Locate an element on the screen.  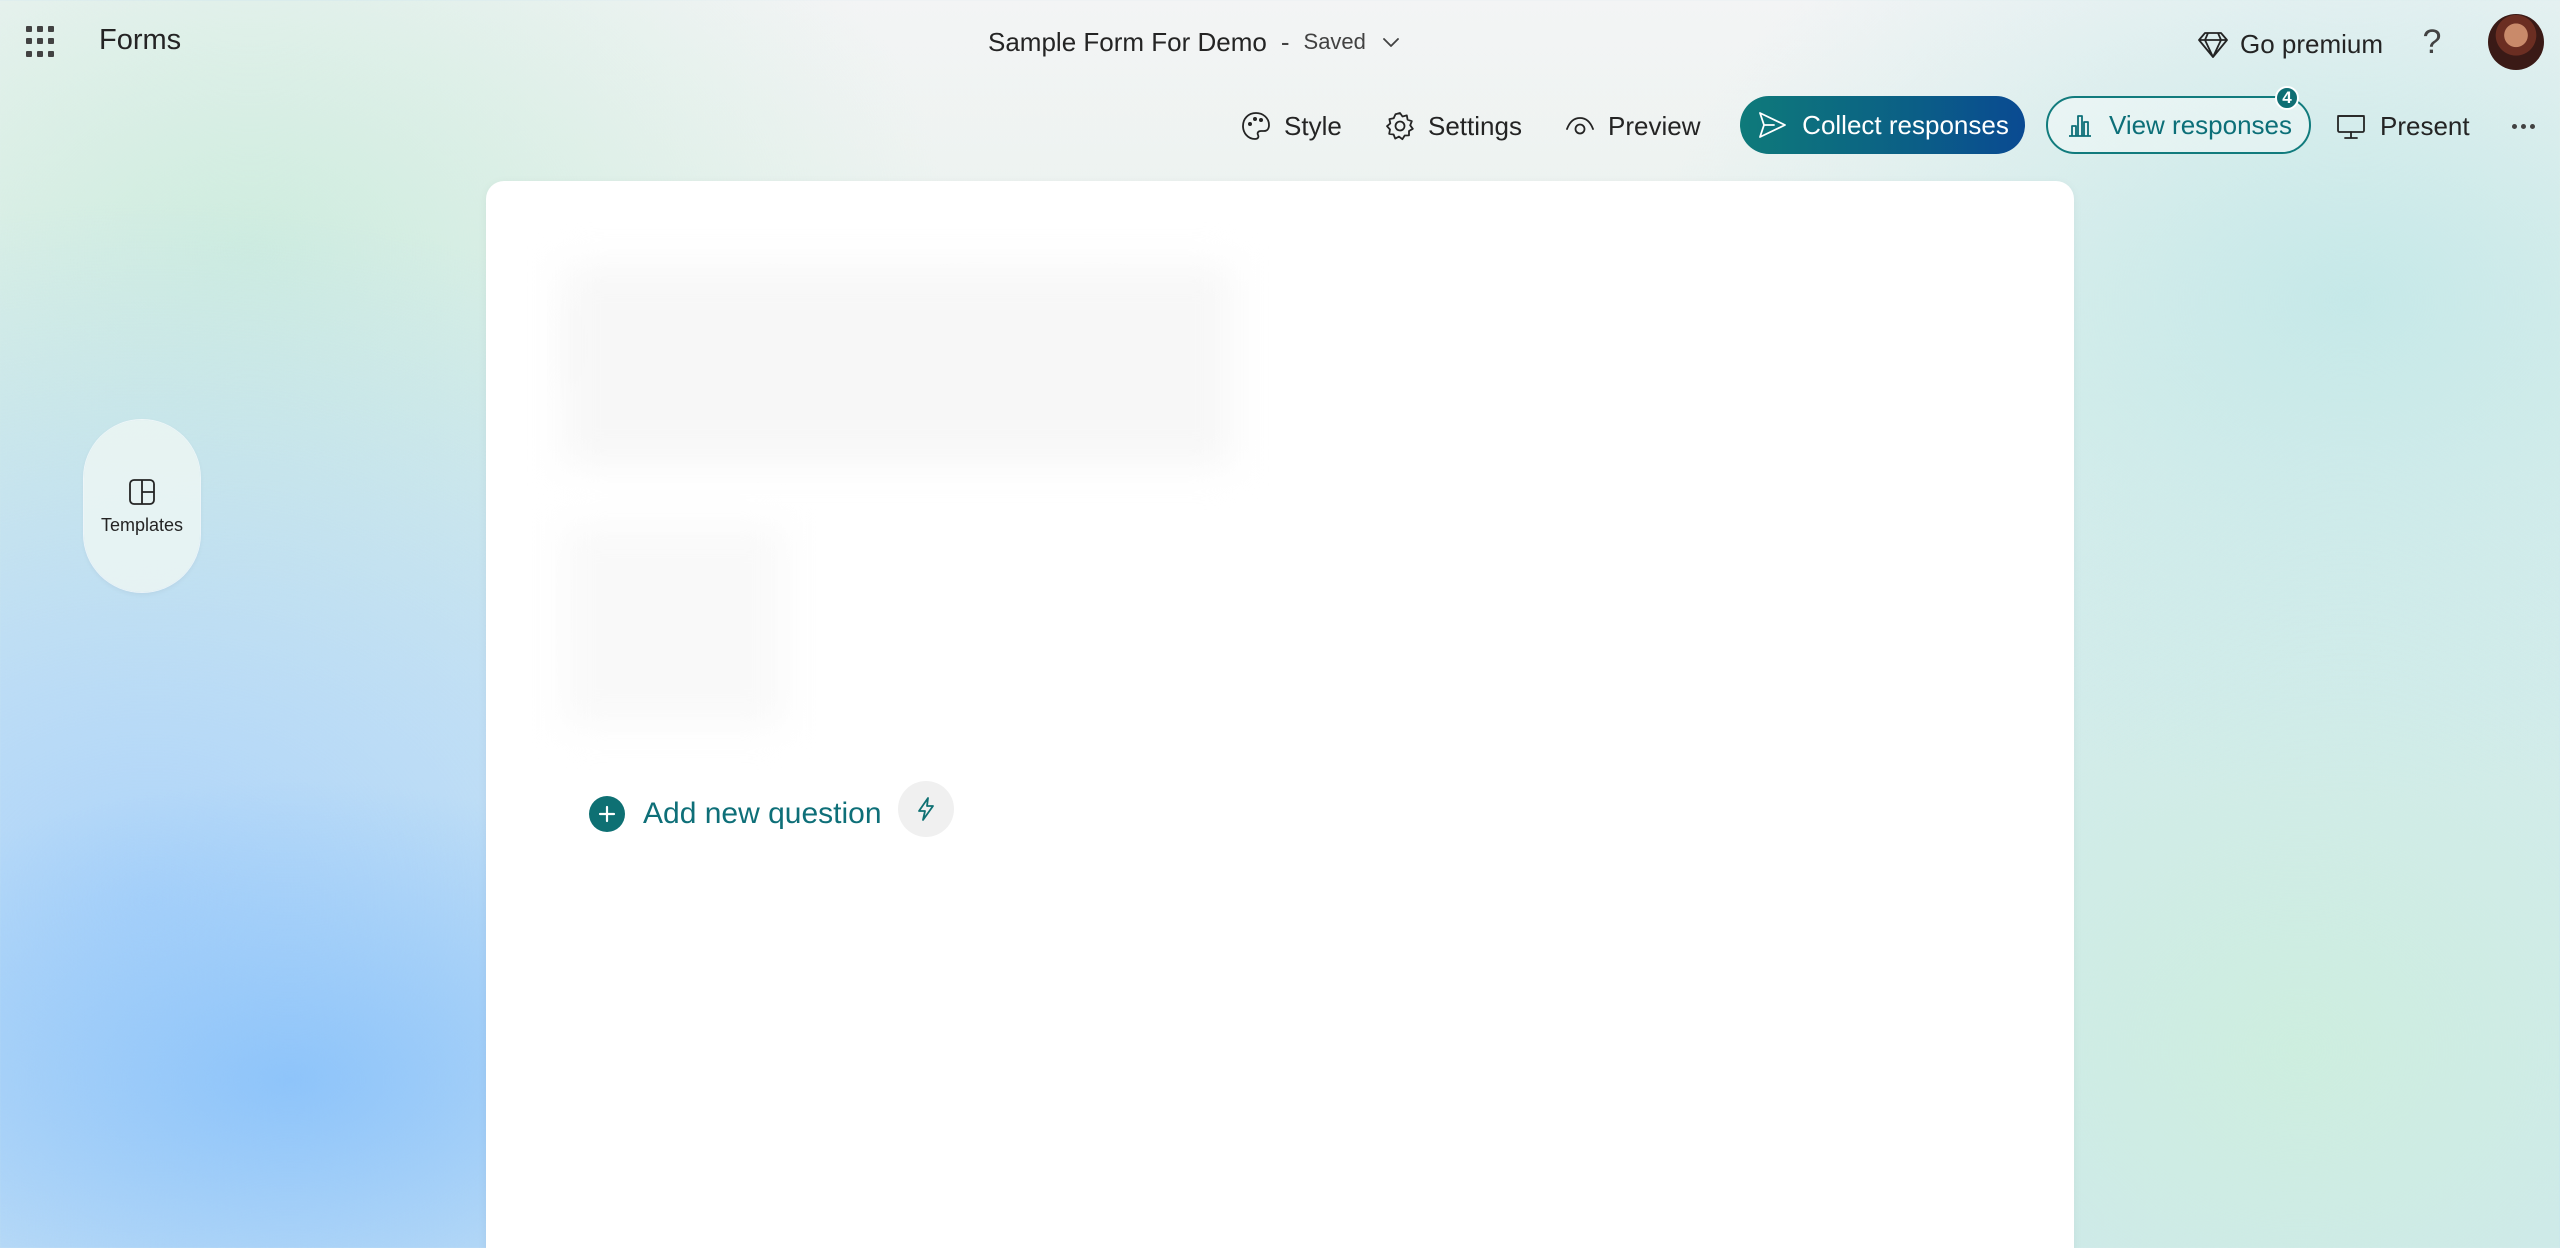
add-new-question-label: Add new question is located at coordinates (762, 813).